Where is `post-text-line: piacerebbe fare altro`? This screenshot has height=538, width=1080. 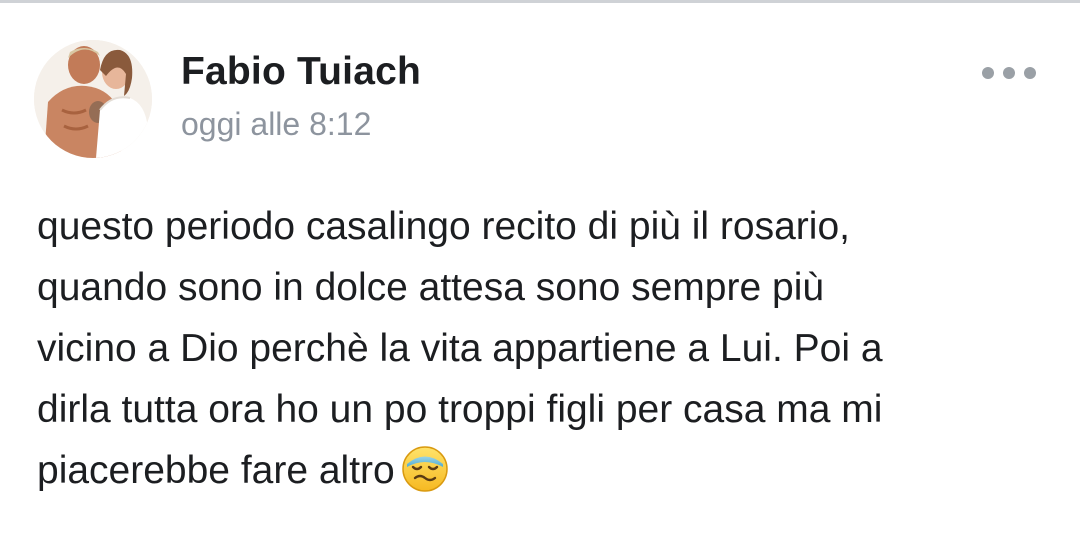
post-text-line: piacerebbe fare altro is located at coordinates (216, 470).